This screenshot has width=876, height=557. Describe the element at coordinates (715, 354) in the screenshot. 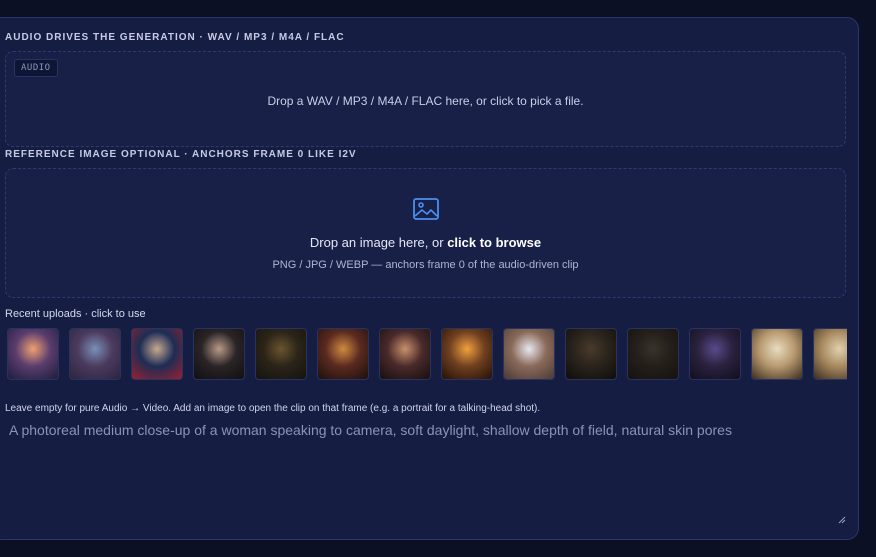

I see `thumb-werewolf-moon` at that location.